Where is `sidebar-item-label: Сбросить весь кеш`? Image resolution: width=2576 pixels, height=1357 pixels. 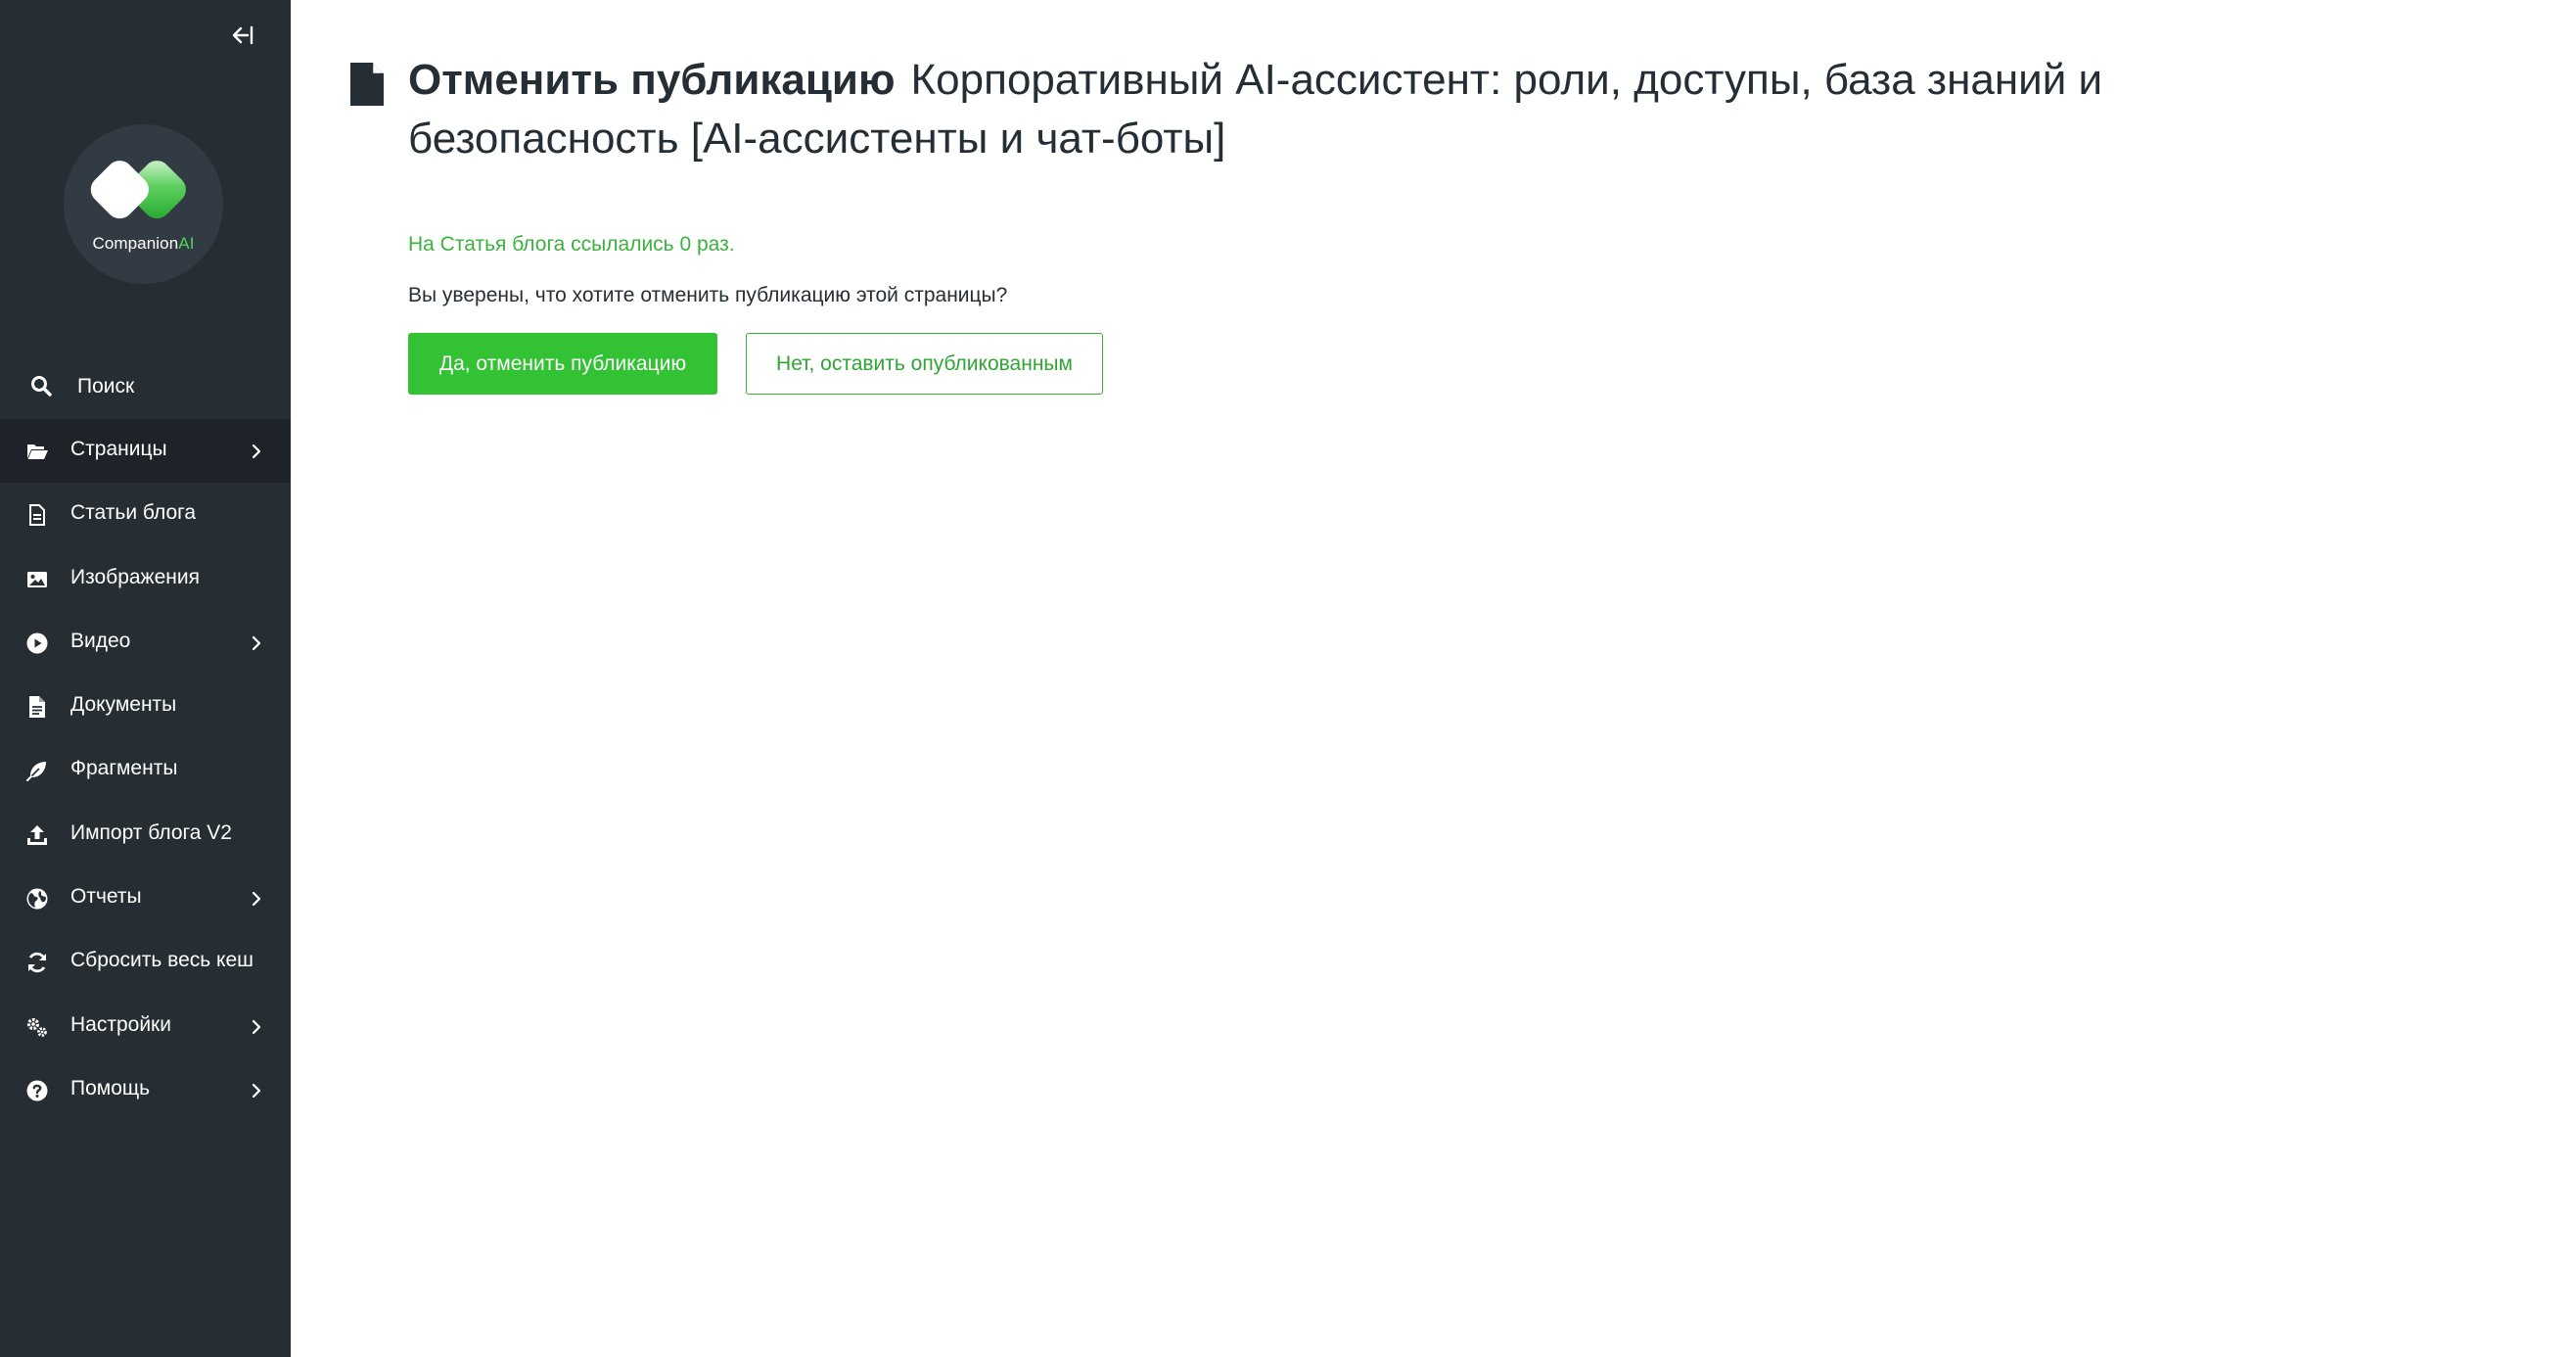
sidebar-item-label: Сбросить весь кеш is located at coordinates (162, 961).